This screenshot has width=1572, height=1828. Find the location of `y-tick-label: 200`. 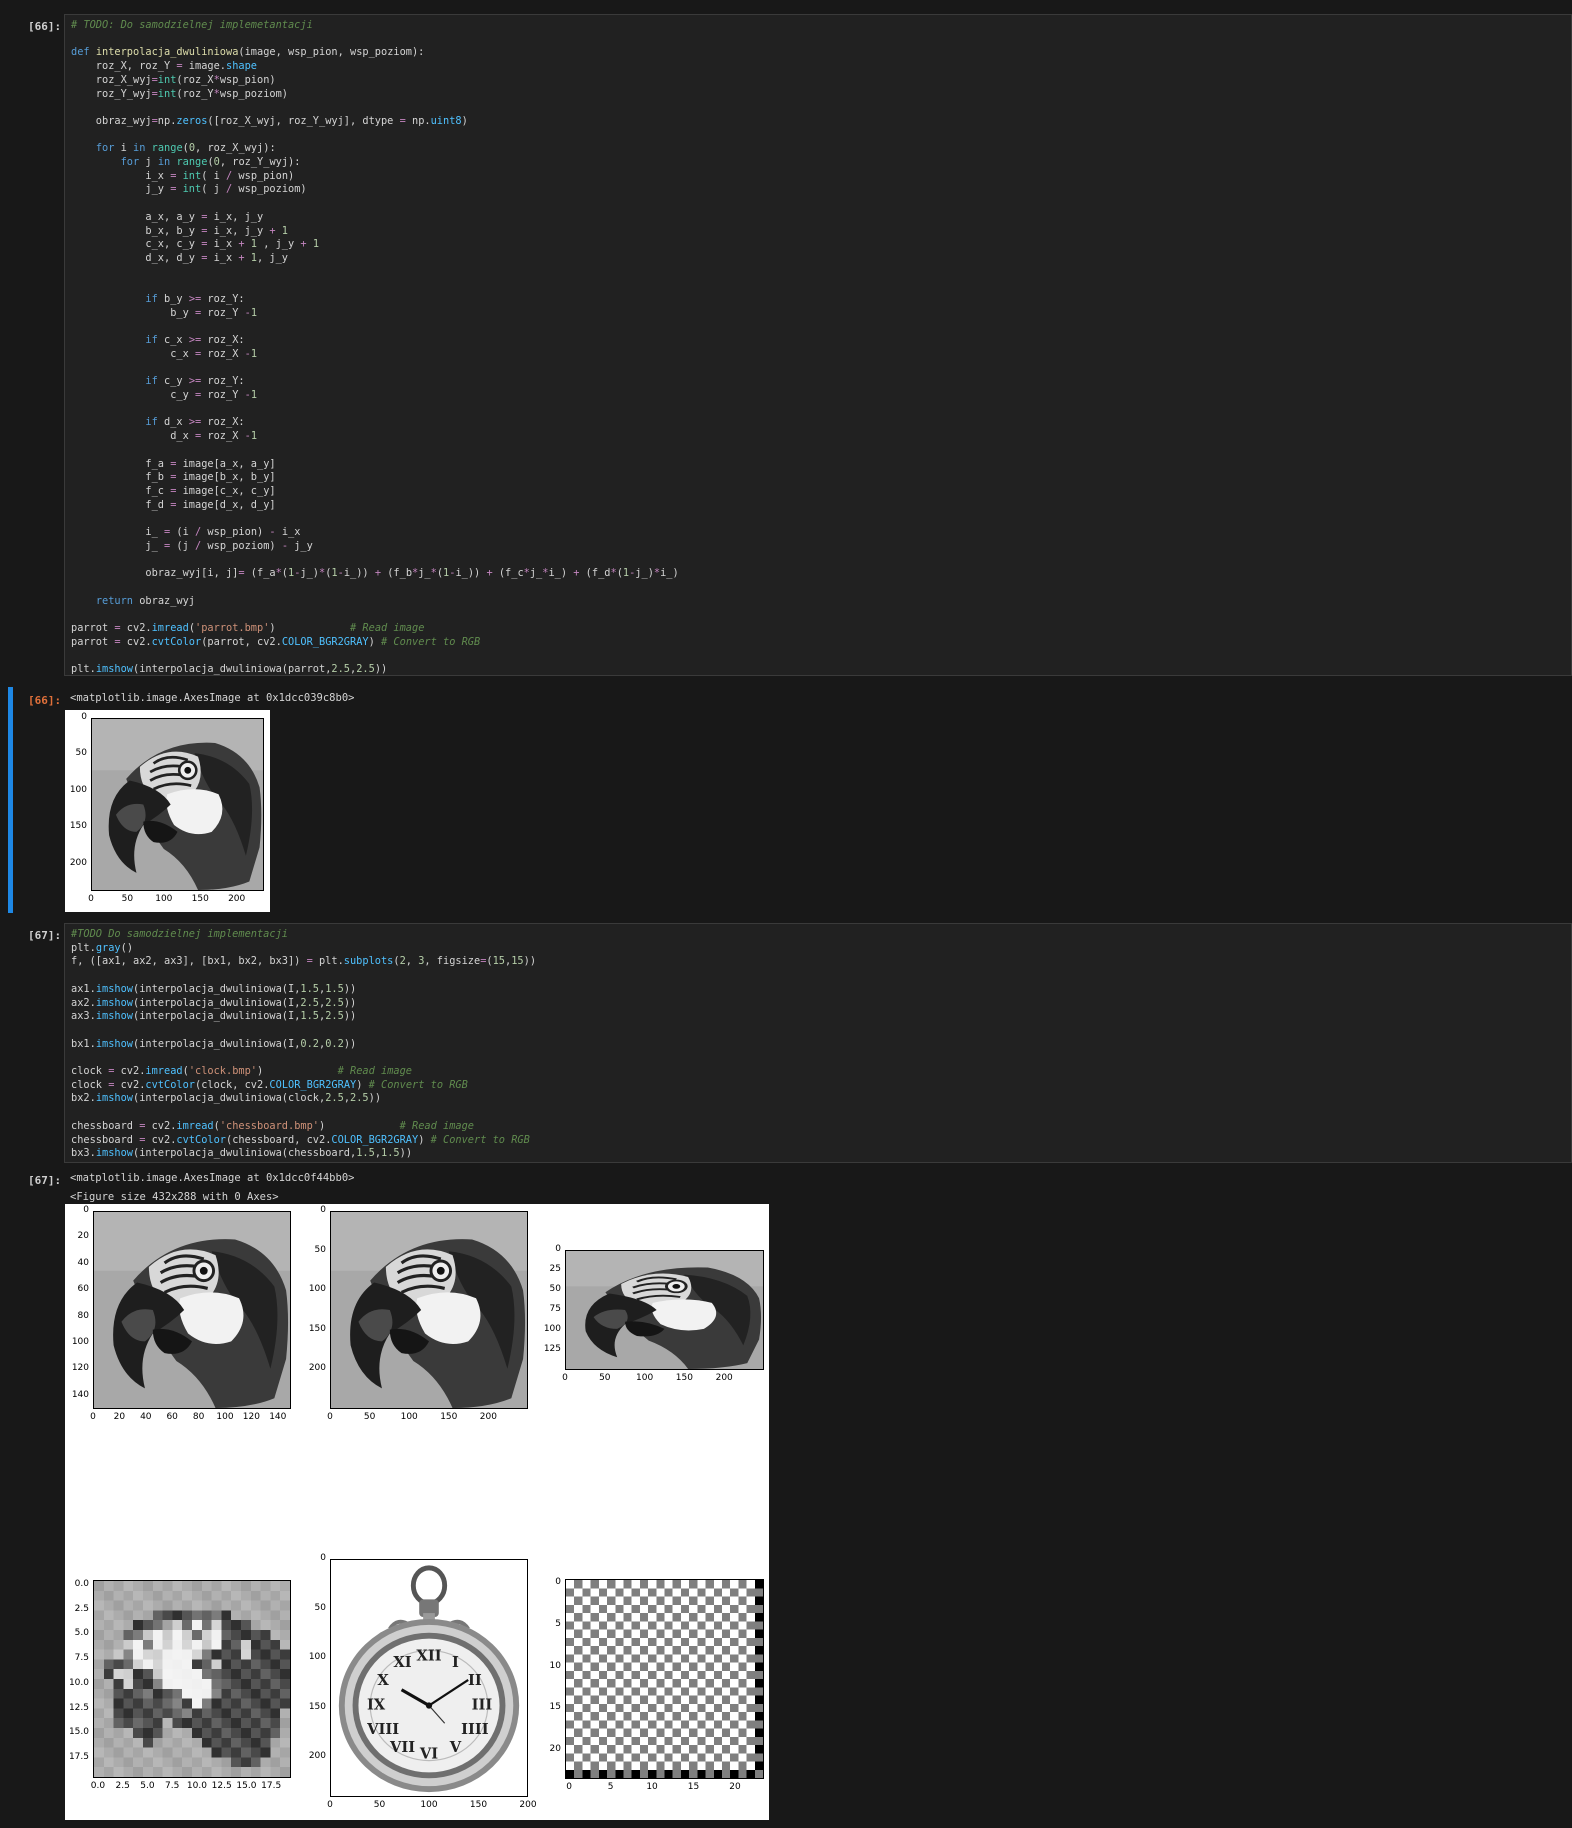

y-tick-label: 200 is located at coordinates (317, 1756).